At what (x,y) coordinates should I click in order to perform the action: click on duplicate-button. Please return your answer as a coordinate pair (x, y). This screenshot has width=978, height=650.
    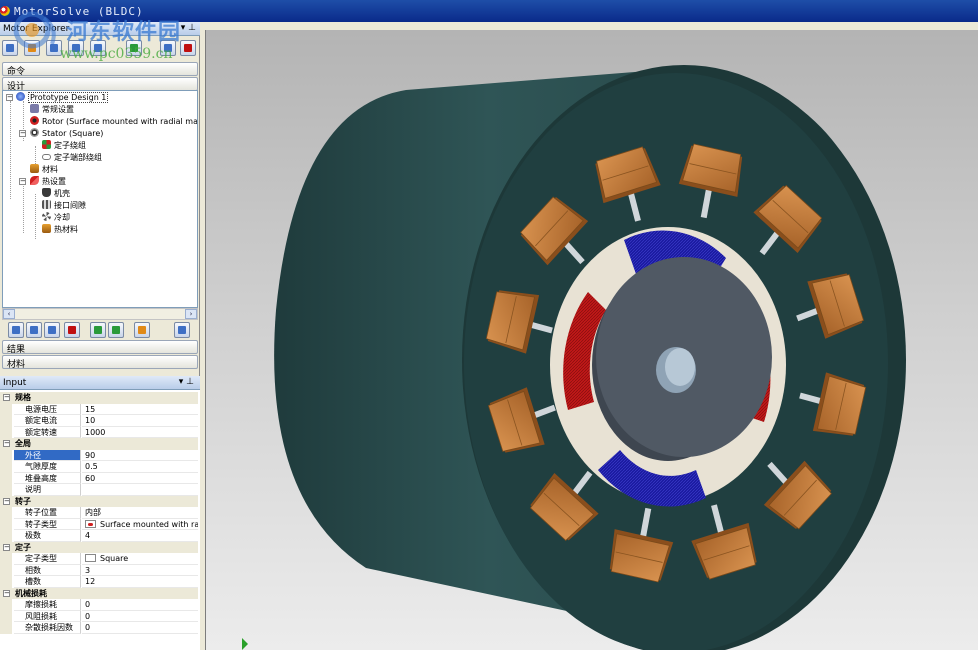
    Looking at the image, I should click on (34, 330).